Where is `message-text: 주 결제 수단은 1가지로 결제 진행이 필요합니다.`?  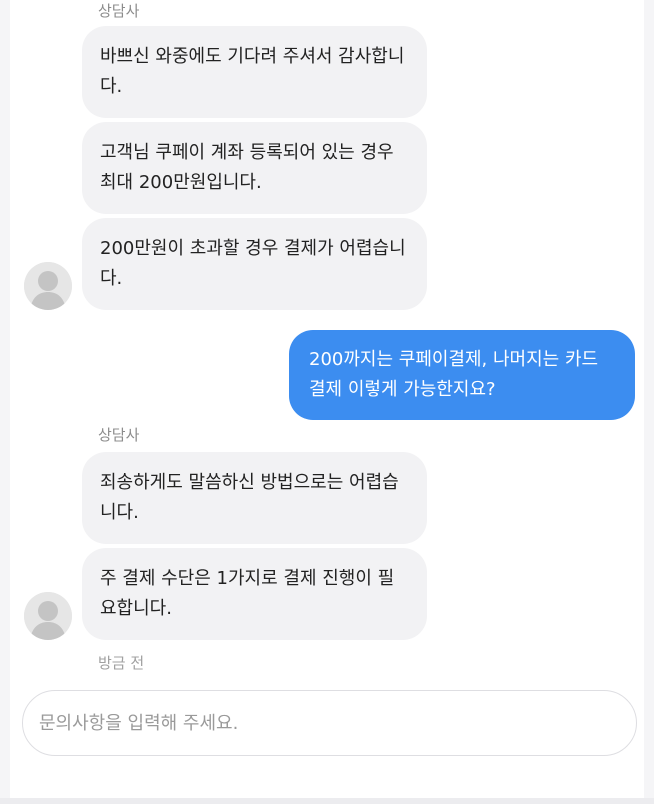 message-text: 주 결제 수단은 1가지로 결제 진행이 필요합니다. is located at coordinates (247, 593).